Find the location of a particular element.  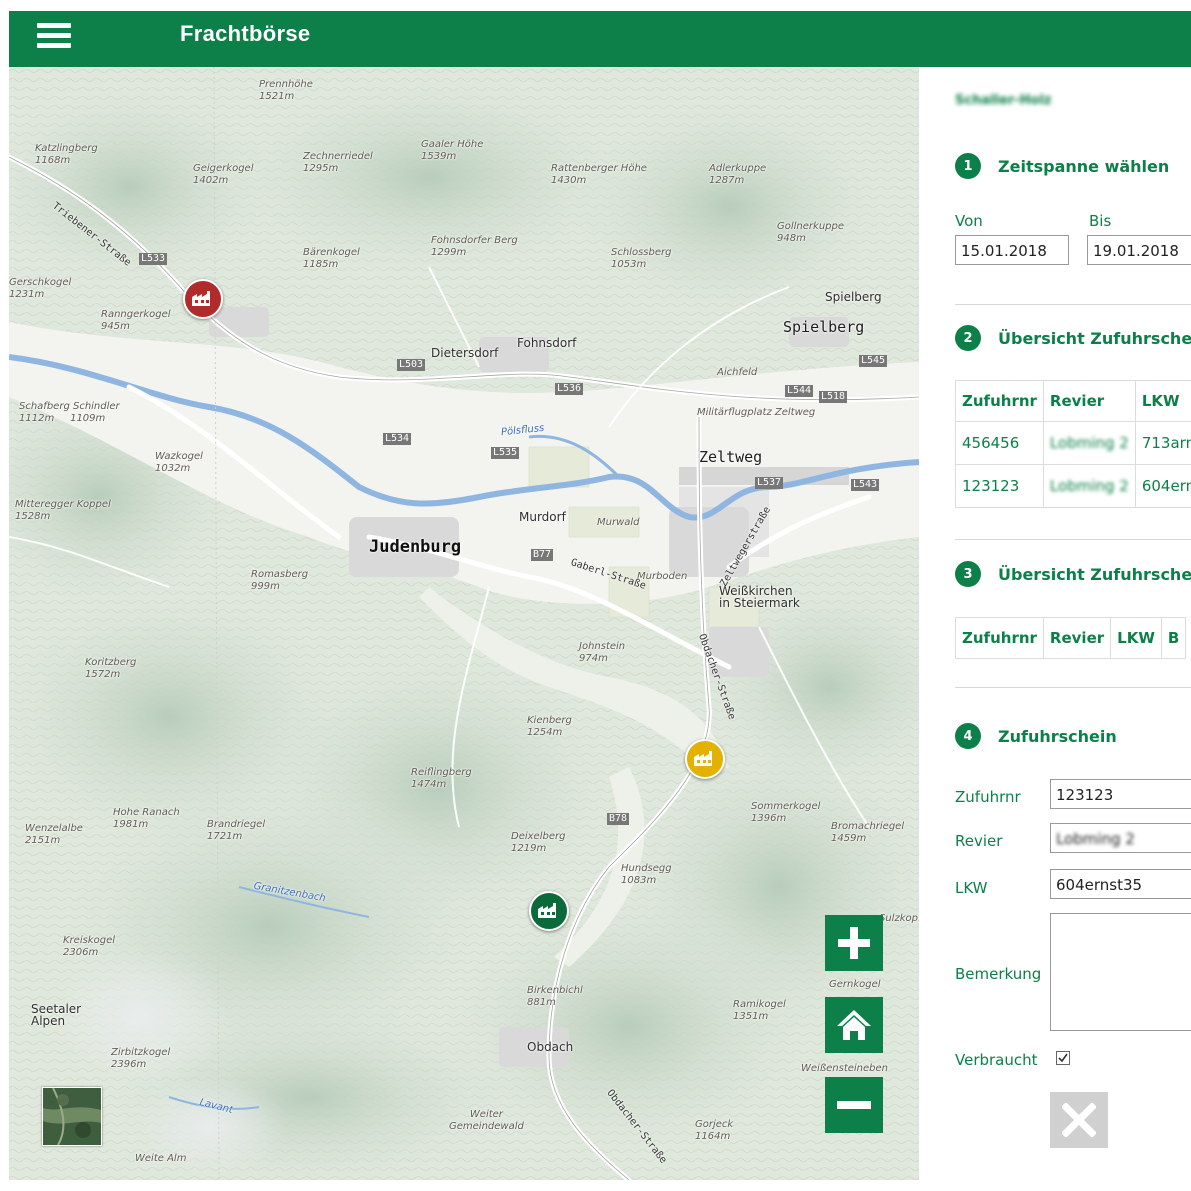

step-number: 1 is located at coordinates (968, 166).